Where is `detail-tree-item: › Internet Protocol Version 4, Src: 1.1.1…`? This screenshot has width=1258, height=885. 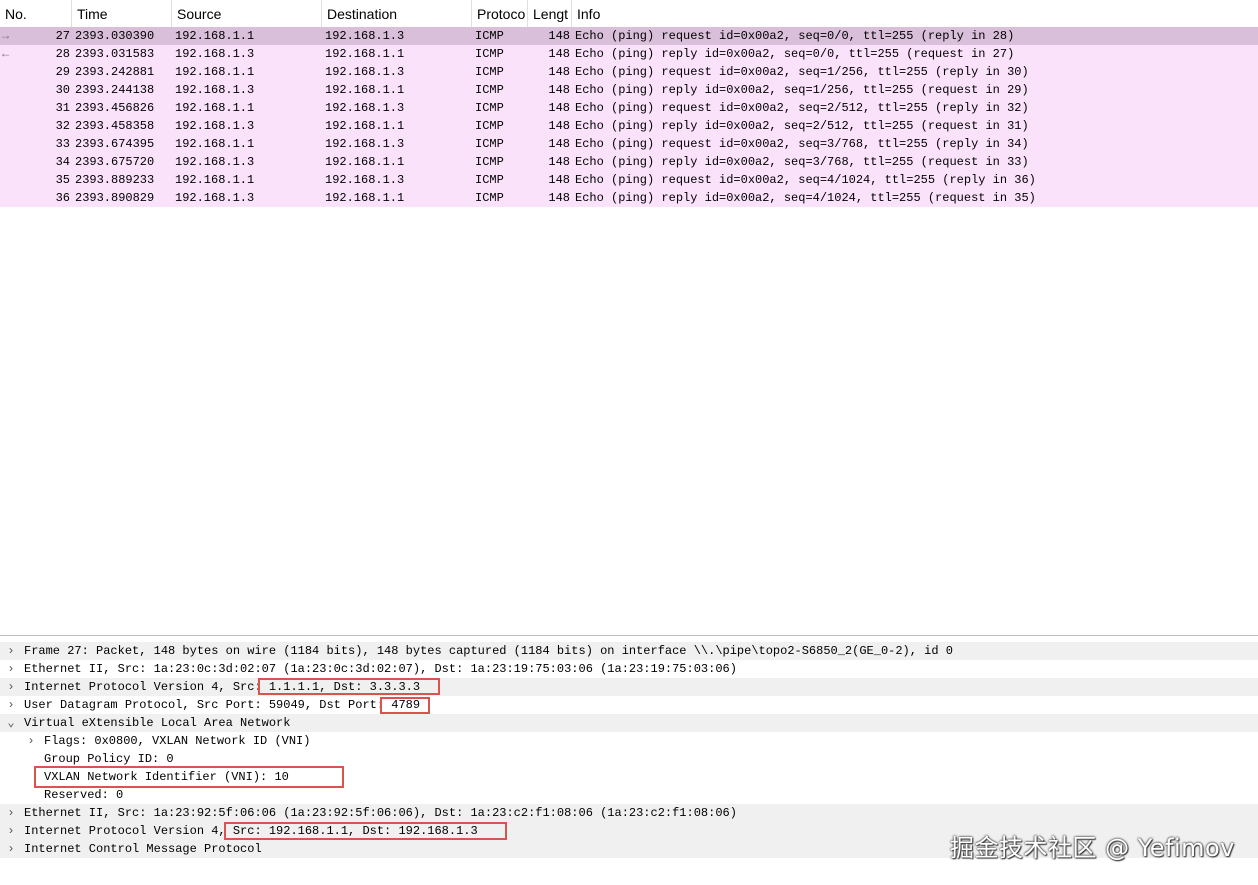
detail-tree-item: › Internet Protocol Version 4, Src: 1.1.1… is located at coordinates (629, 687).